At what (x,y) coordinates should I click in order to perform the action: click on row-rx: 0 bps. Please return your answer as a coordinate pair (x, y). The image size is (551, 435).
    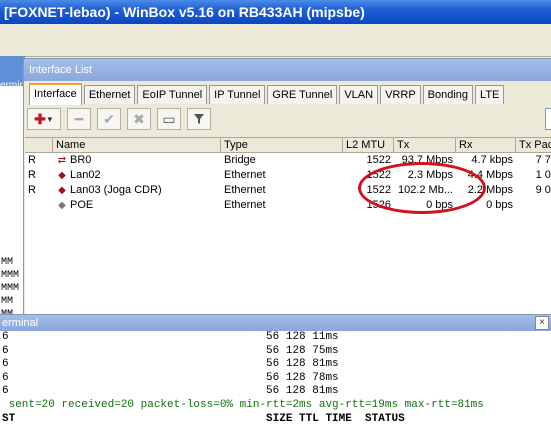
    Looking at the image, I should click on (499, 205).